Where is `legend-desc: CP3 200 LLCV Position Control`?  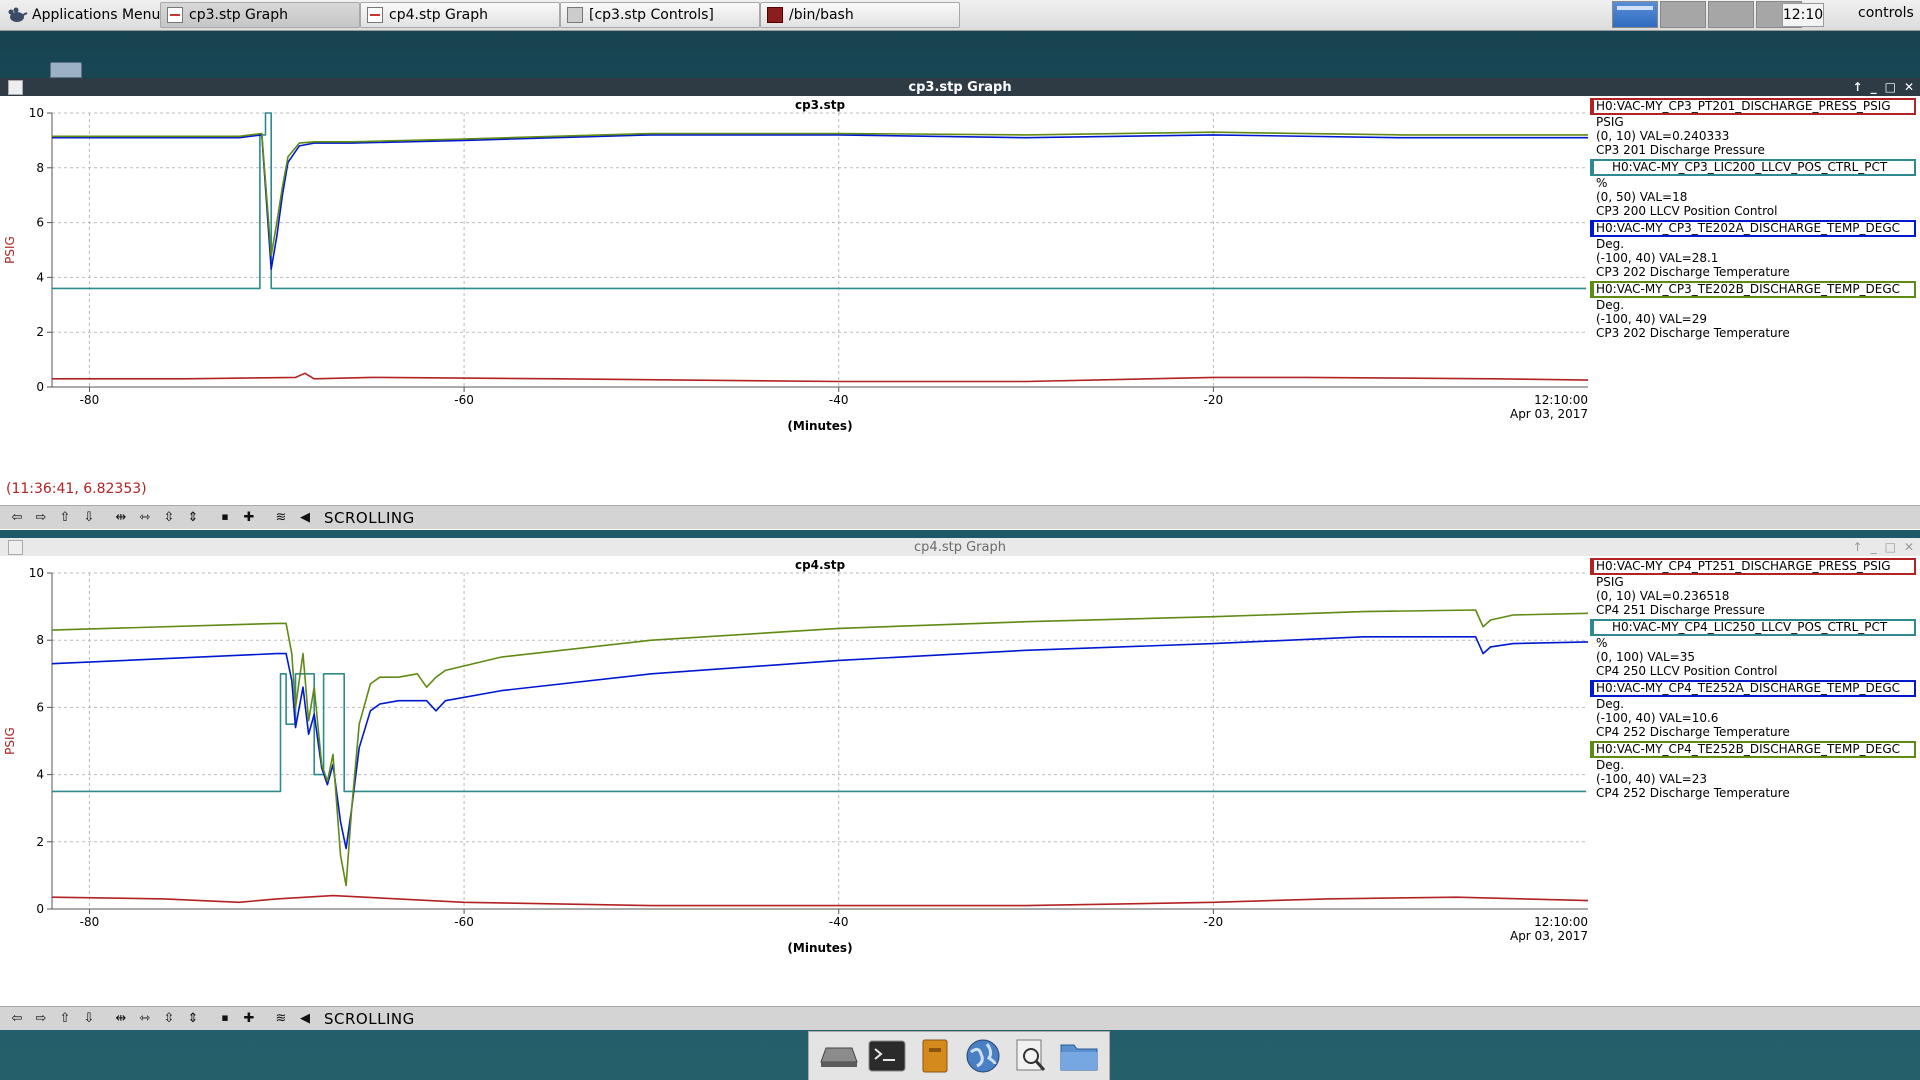 legend-desc: CP3 200 LLCV Position Control is located at coordinates (1687, 211).